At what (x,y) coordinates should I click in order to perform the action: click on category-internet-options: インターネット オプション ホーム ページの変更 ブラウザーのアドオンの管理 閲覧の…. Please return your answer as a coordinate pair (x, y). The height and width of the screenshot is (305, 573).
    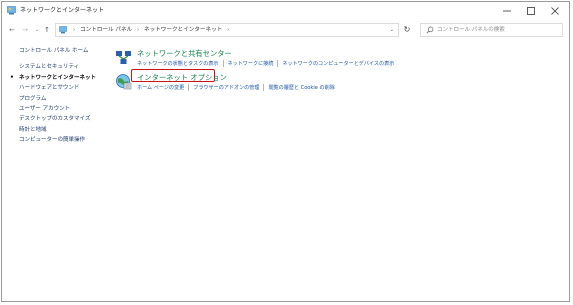
    Looking at the image, I should click on (335, 82).